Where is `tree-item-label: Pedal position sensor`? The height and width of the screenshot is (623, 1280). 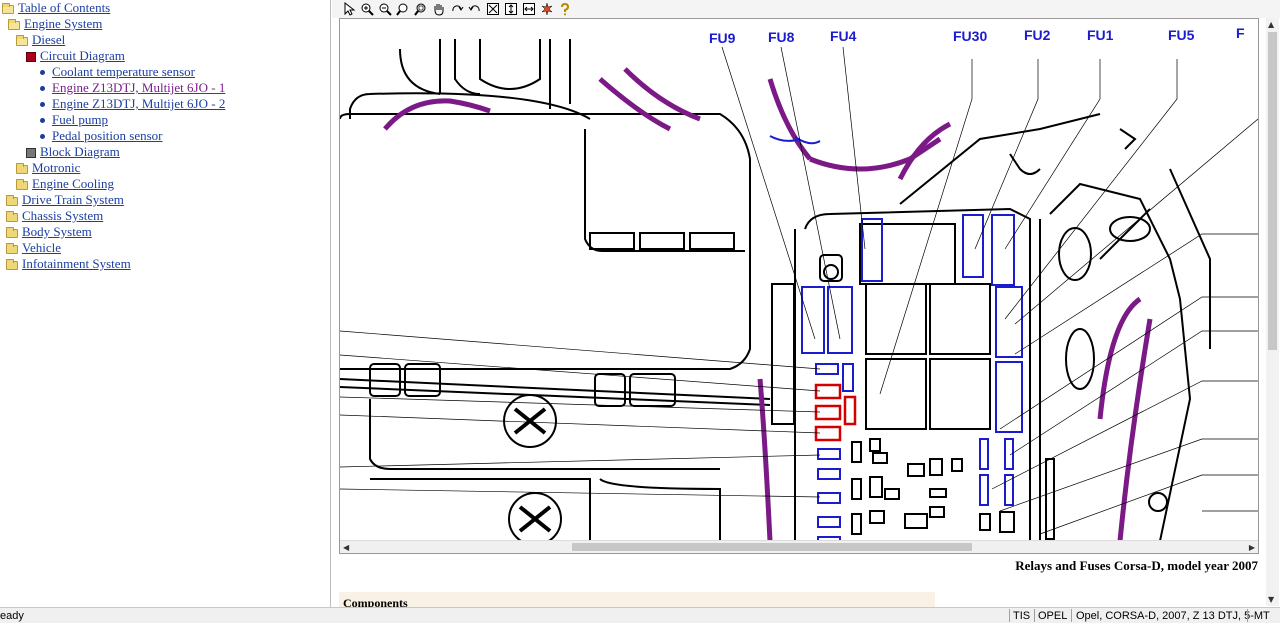 tree-item-label: Pedal position sensor is located at coordinates (107, 136).